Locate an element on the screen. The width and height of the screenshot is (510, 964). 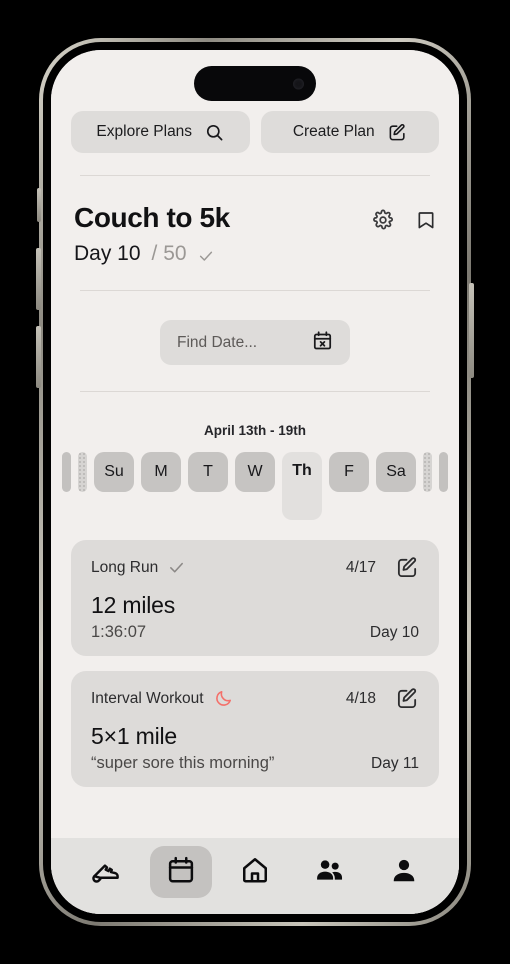
running-shoe-icon is located at coordinates (106, 872).